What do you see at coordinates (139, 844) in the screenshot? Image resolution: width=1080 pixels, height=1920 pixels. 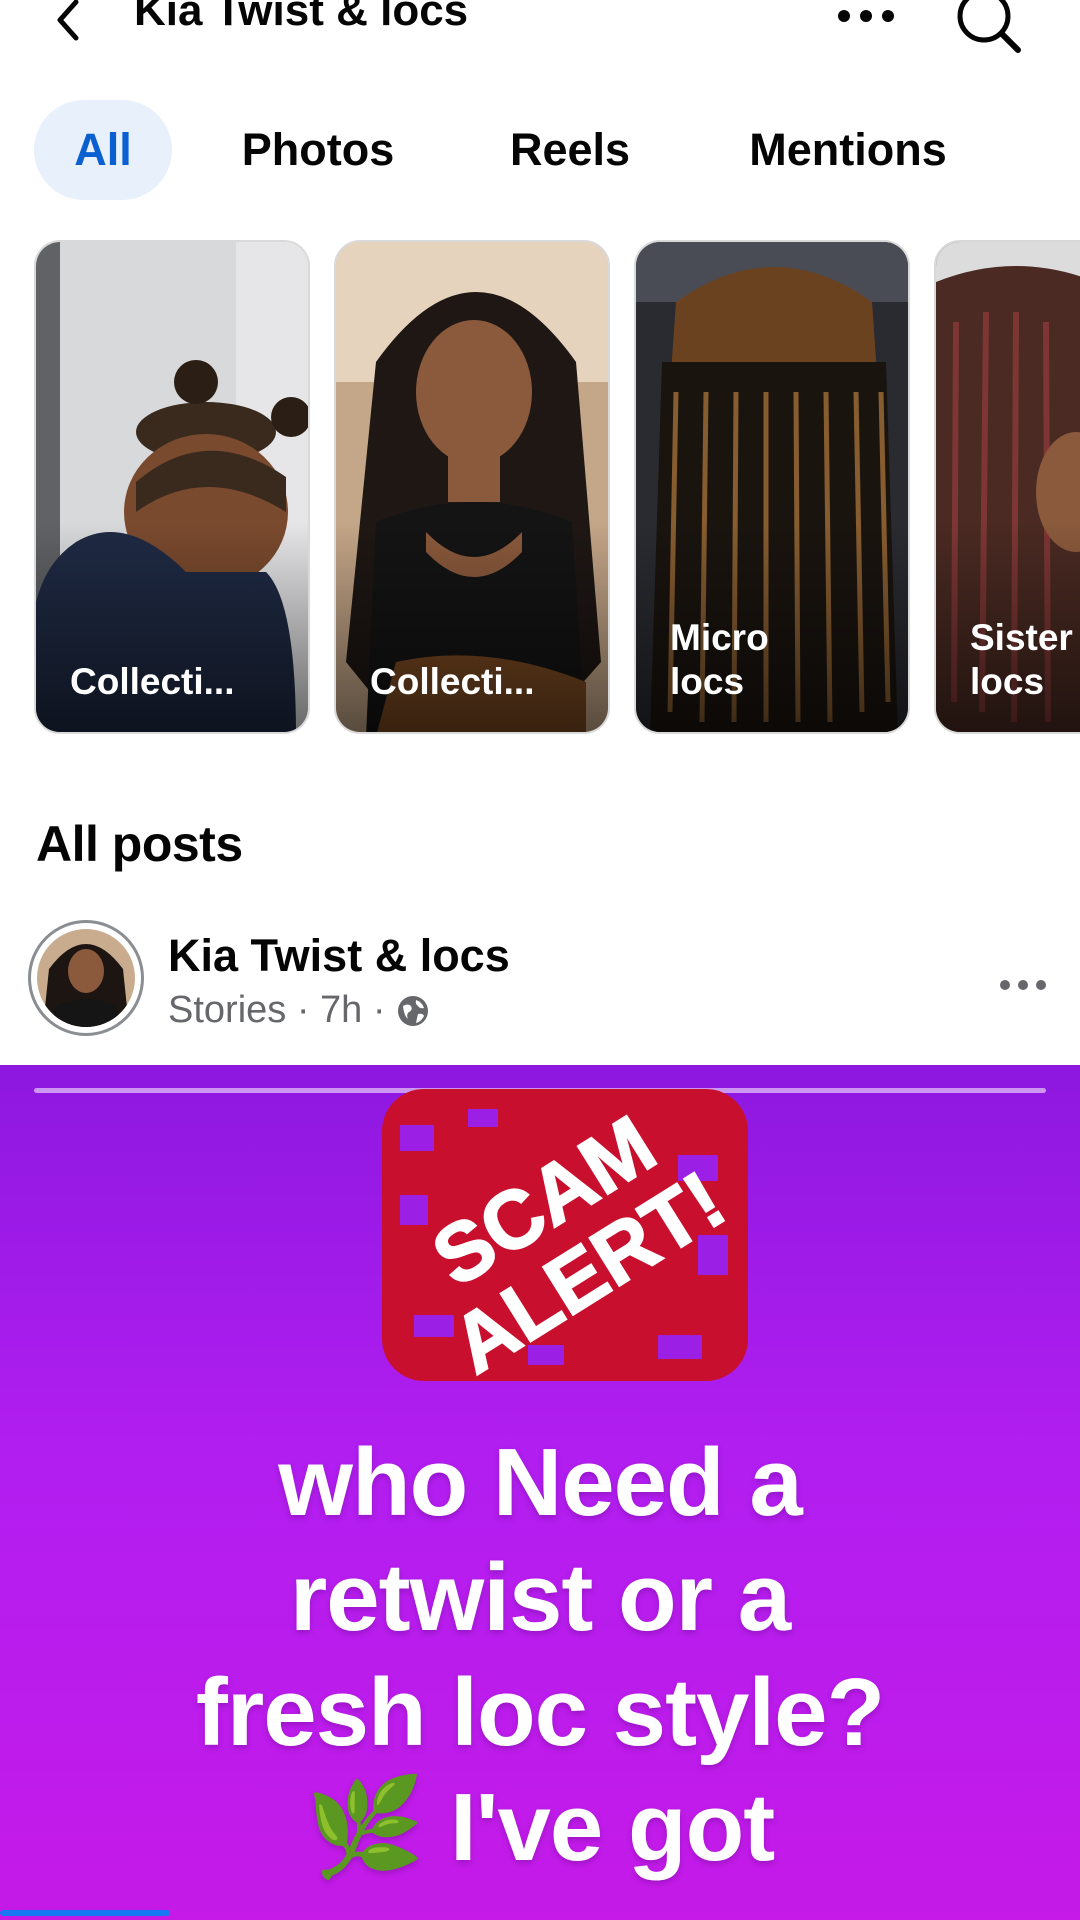 I see `section-title: All posts` at bounding box center [139, 844].